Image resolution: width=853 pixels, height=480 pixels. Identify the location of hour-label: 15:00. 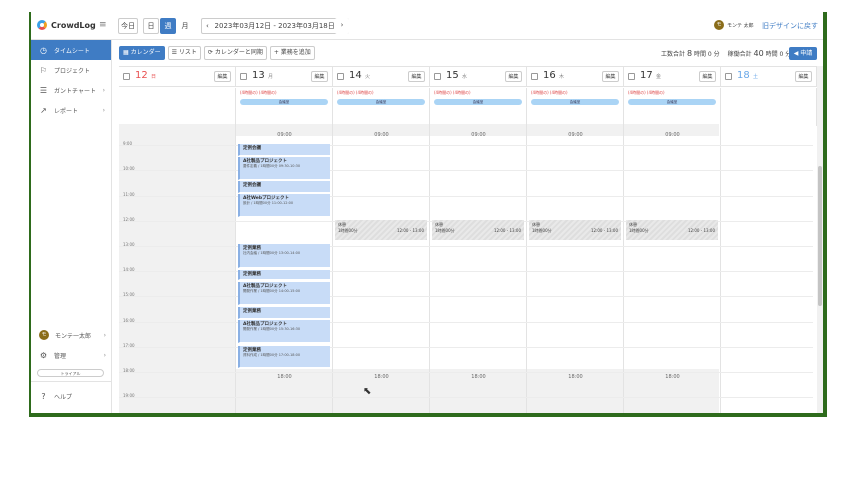
(129, 295).